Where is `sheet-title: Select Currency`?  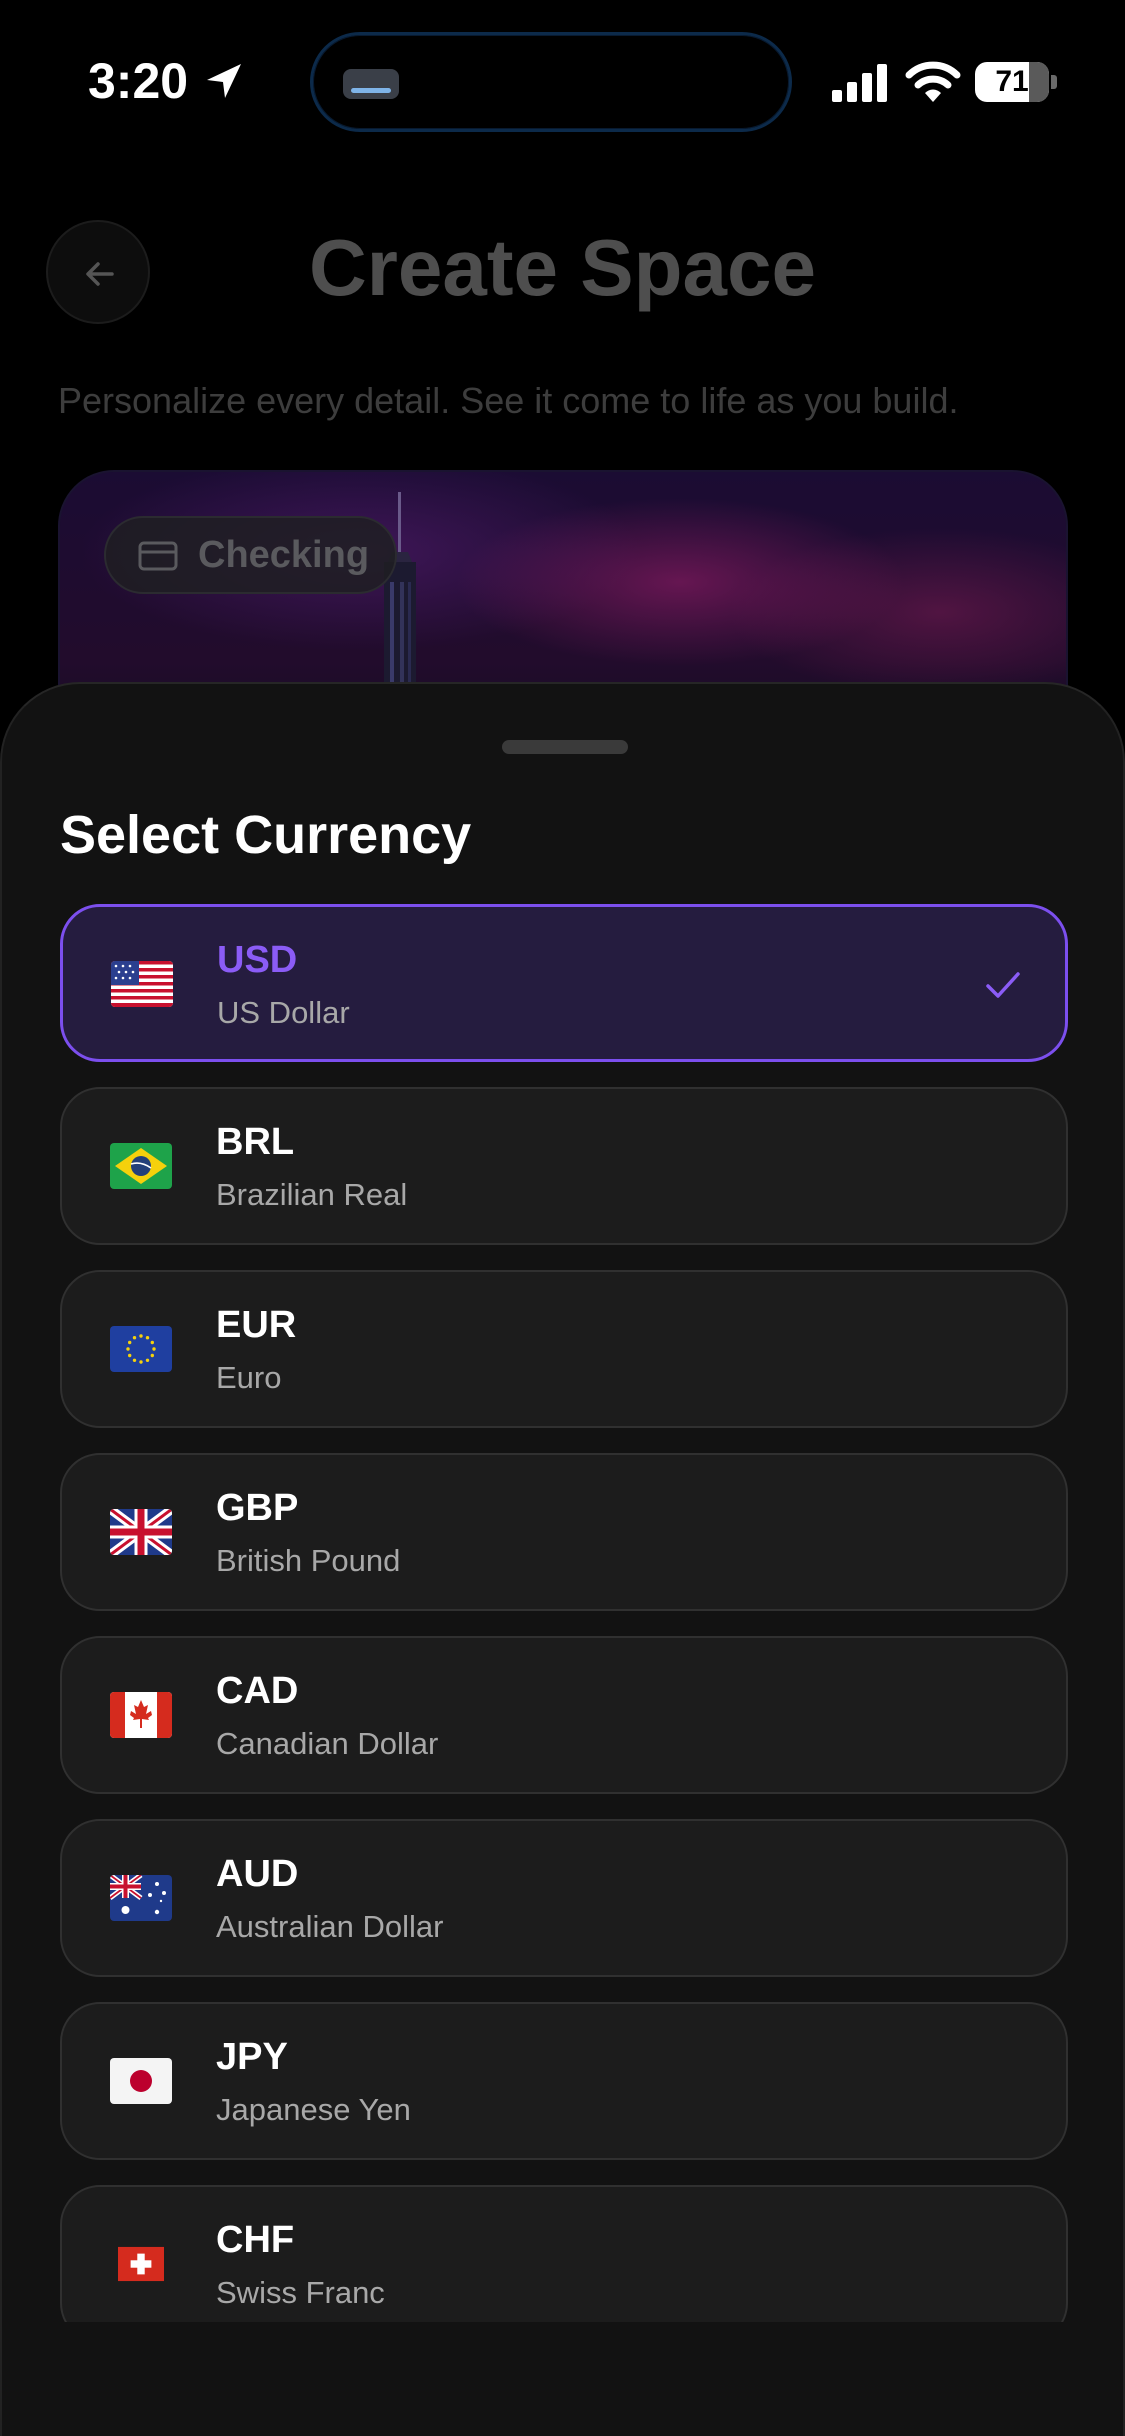
sheet-title: Select Currency is located at coordinates (266, 835).